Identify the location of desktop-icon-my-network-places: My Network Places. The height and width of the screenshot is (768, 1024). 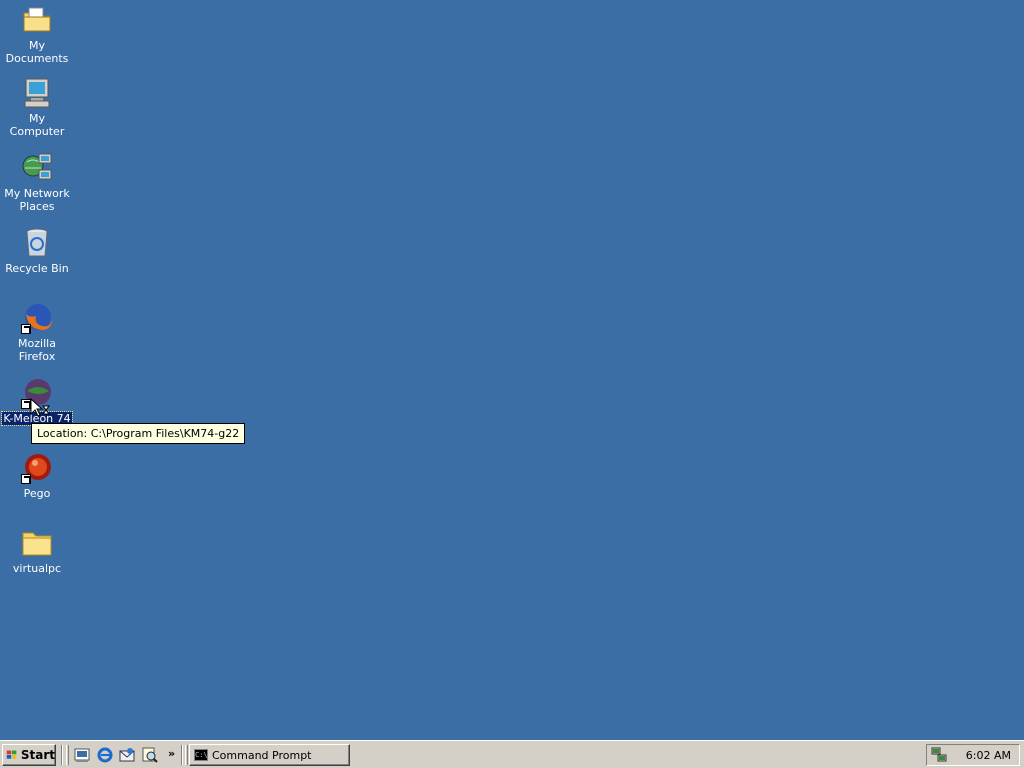
(37, 182).